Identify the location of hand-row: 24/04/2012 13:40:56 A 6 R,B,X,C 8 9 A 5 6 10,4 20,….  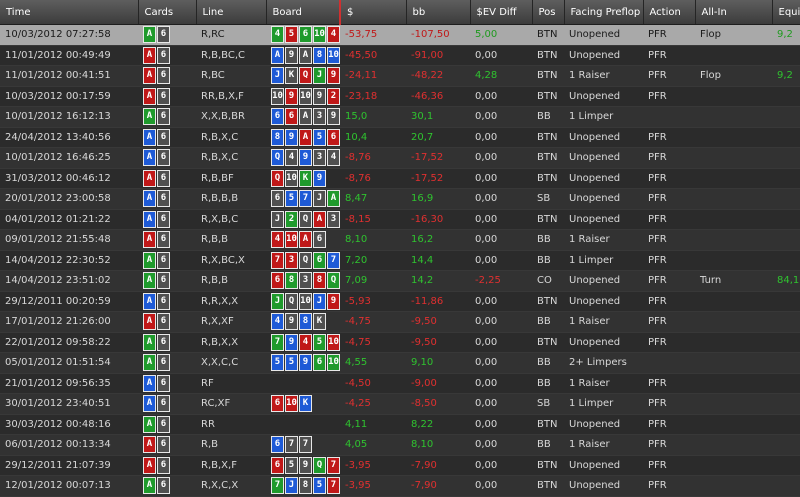
(400, 137).